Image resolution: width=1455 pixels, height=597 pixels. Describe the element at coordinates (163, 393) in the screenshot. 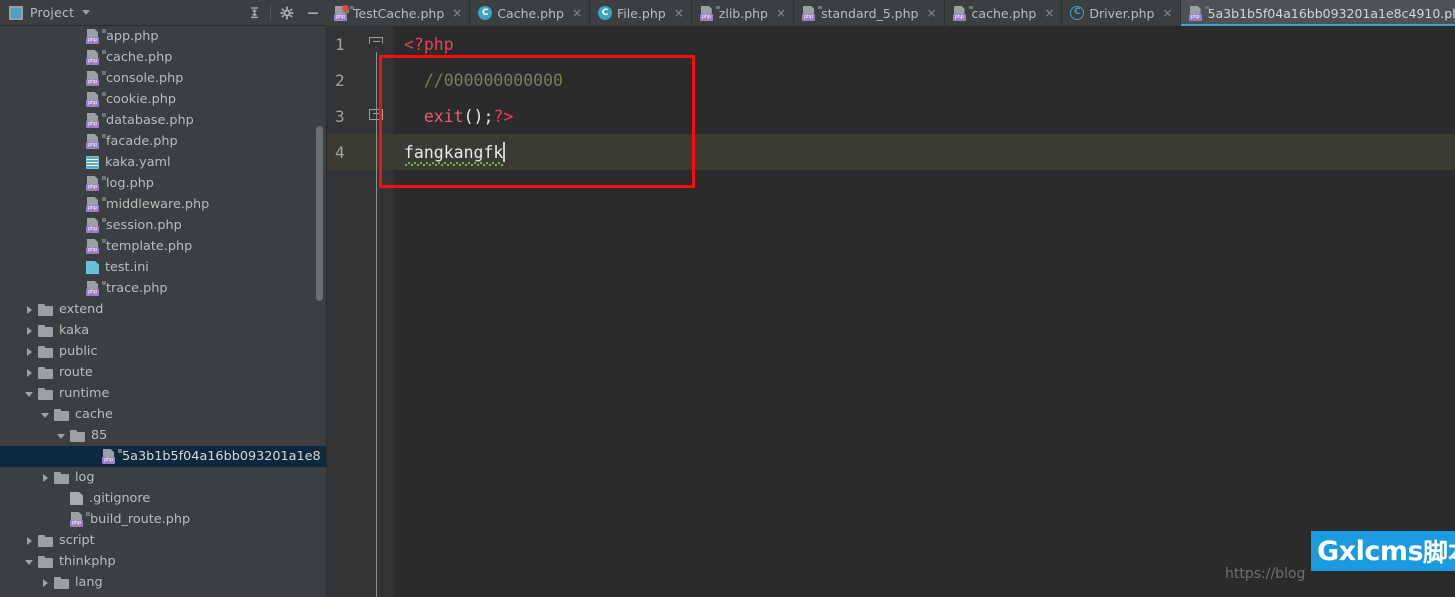

I see `tree-row: runtime` at that location.